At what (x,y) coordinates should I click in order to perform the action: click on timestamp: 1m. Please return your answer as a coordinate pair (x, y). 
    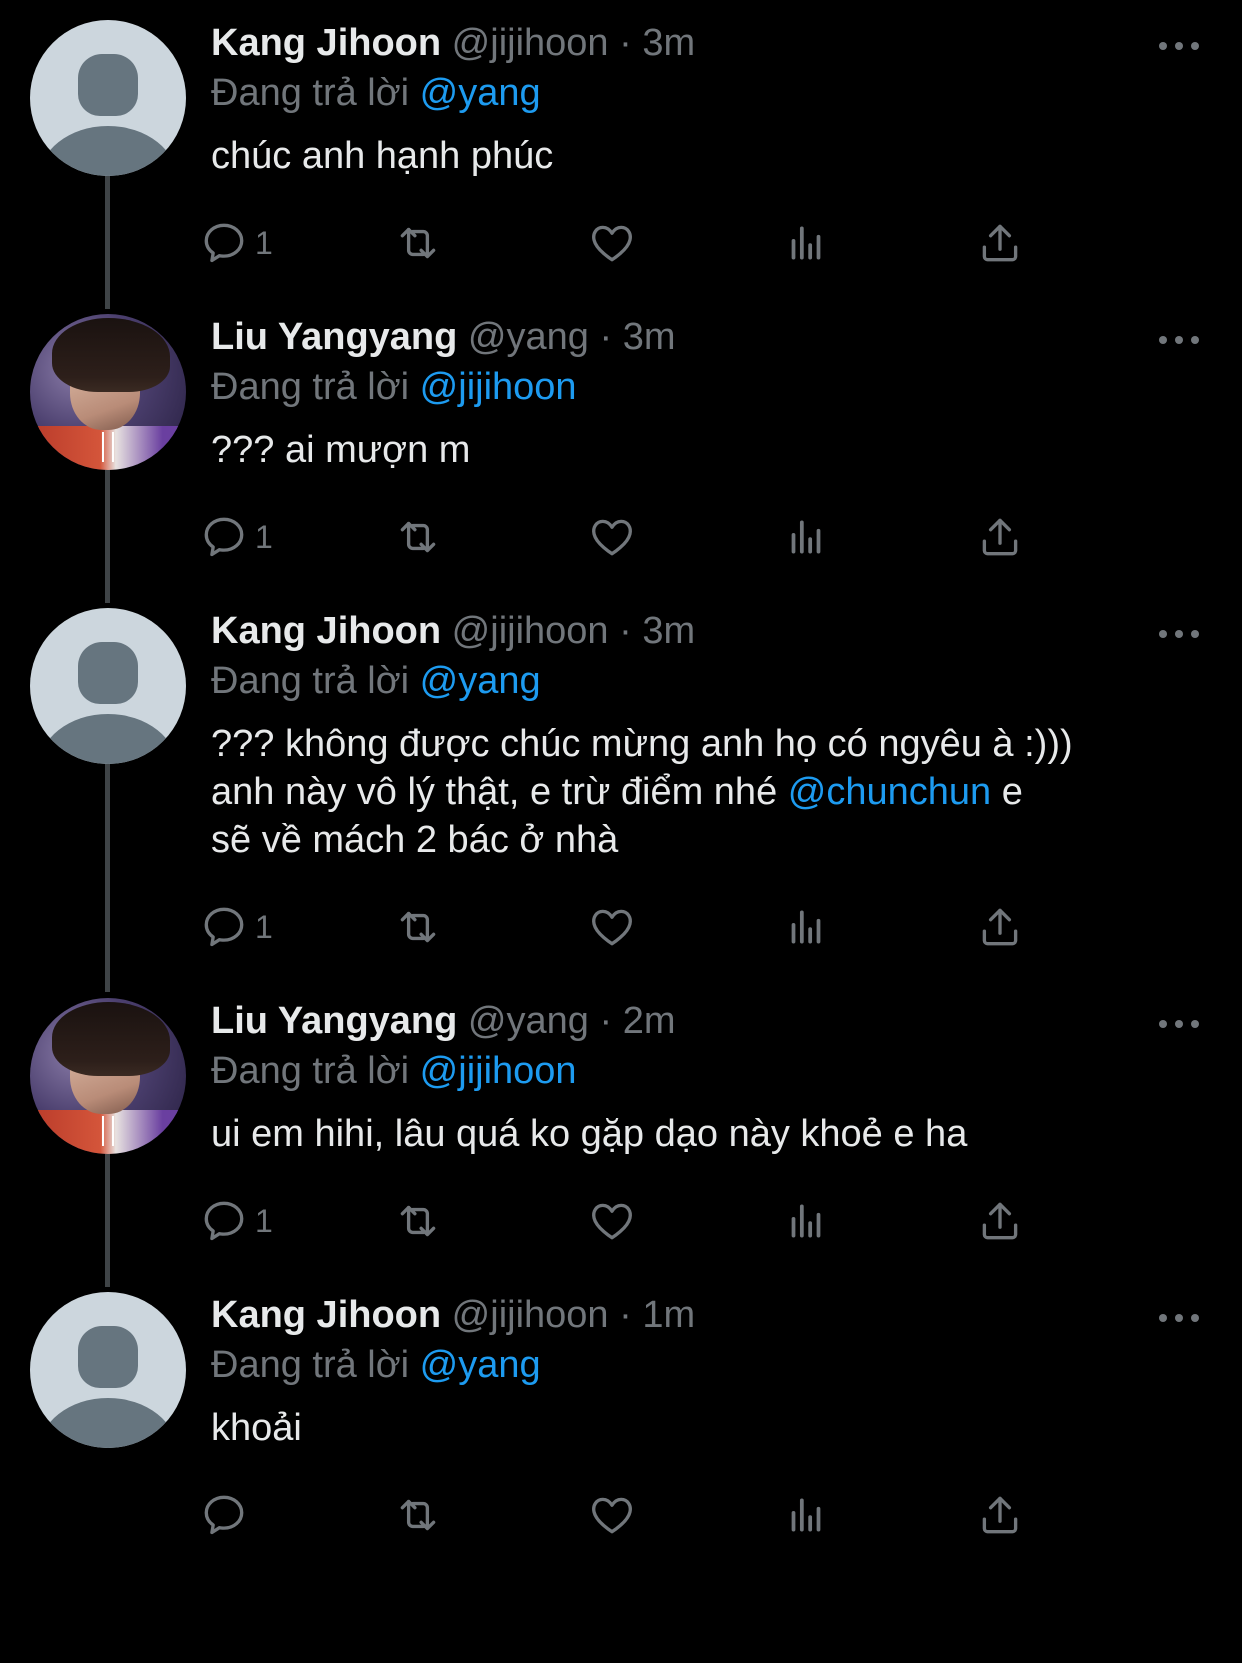
    Looking at the image, I should click on (668, 1315).